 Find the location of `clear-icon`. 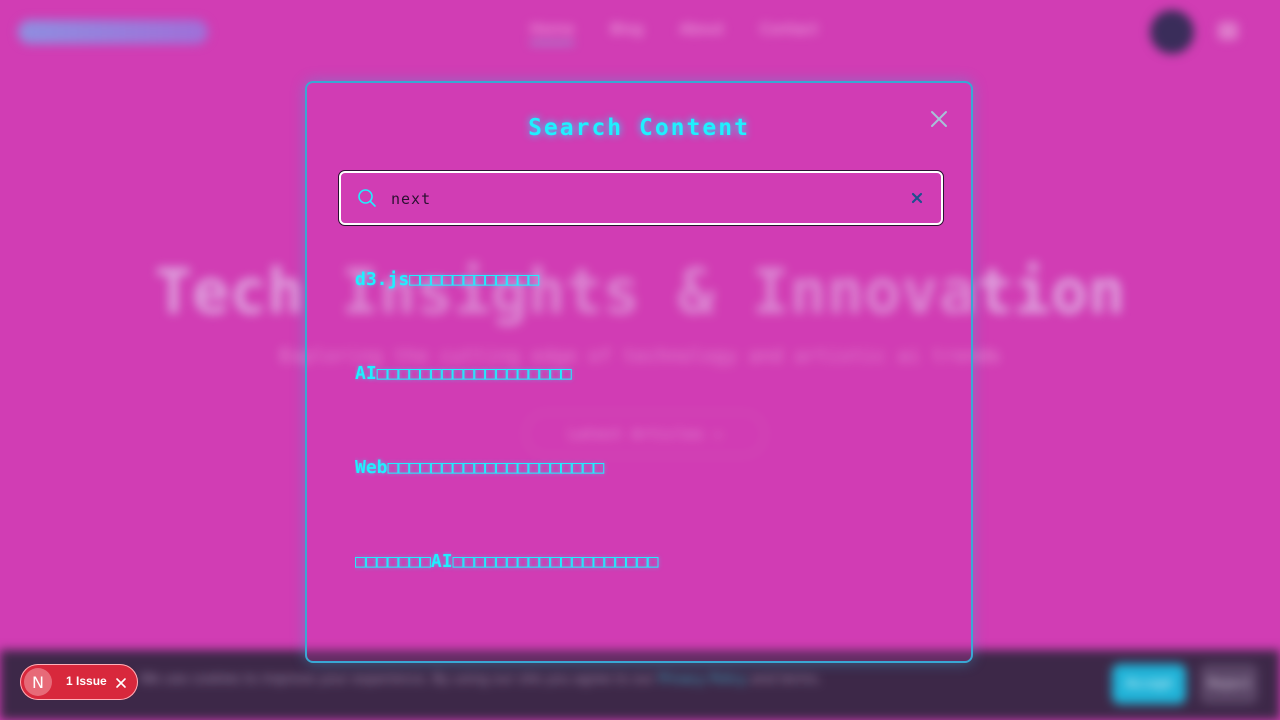

clear-icon is located at coordinates (917, 198).